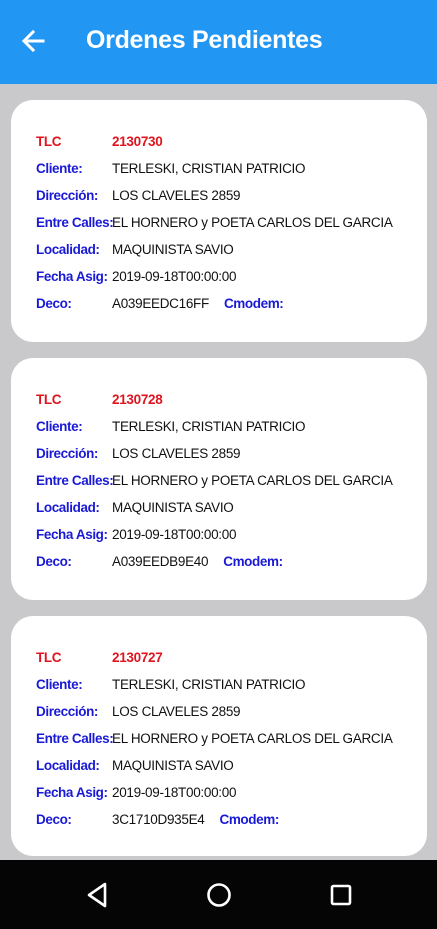 The image size is (437, 929). I want to click on nav-recents-button, so click(341, 895).